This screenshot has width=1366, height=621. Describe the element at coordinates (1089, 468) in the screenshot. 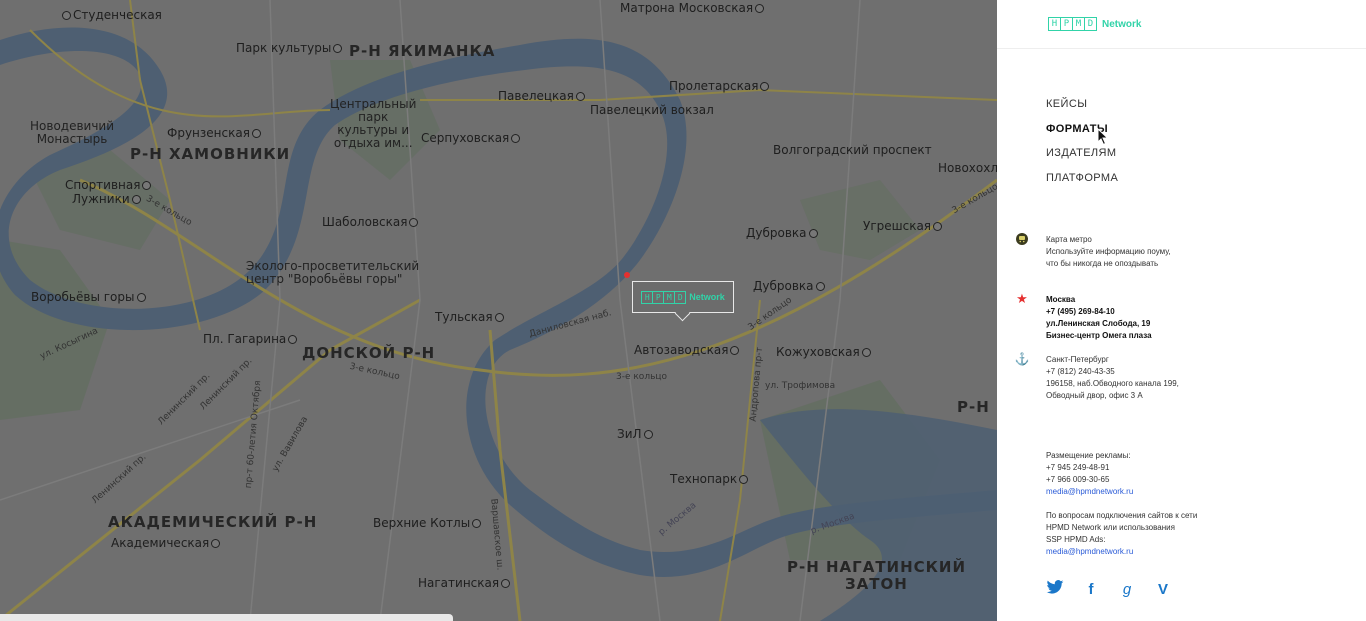

I see `ads-phone: +7 945 249-48-91` at that location.